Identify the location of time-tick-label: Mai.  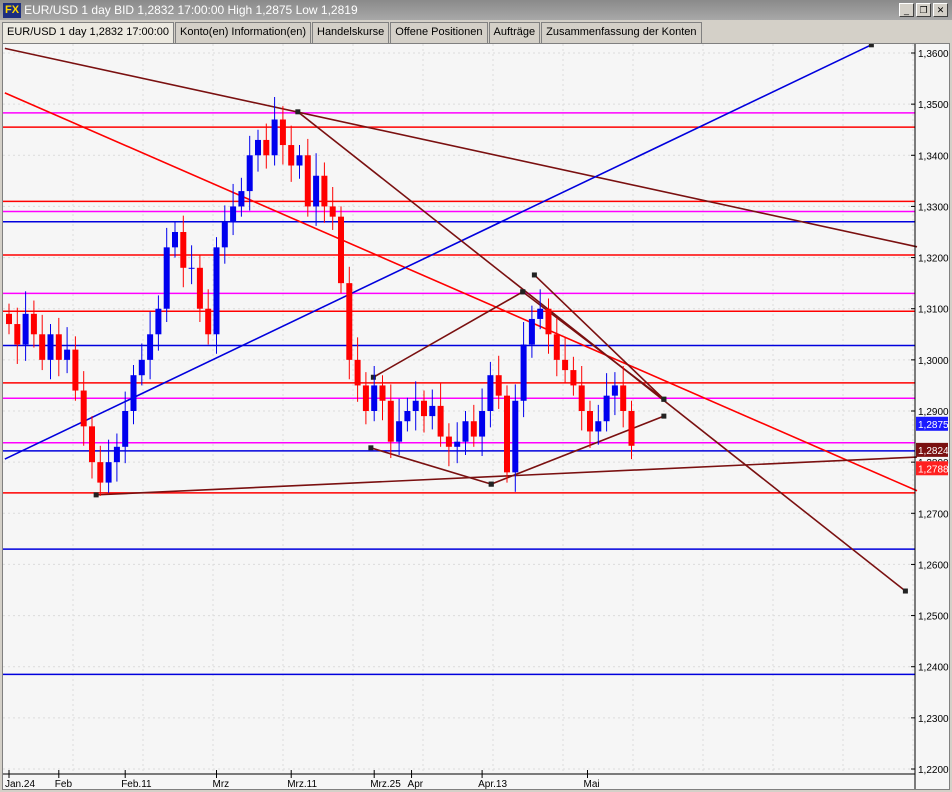
(592, 784).